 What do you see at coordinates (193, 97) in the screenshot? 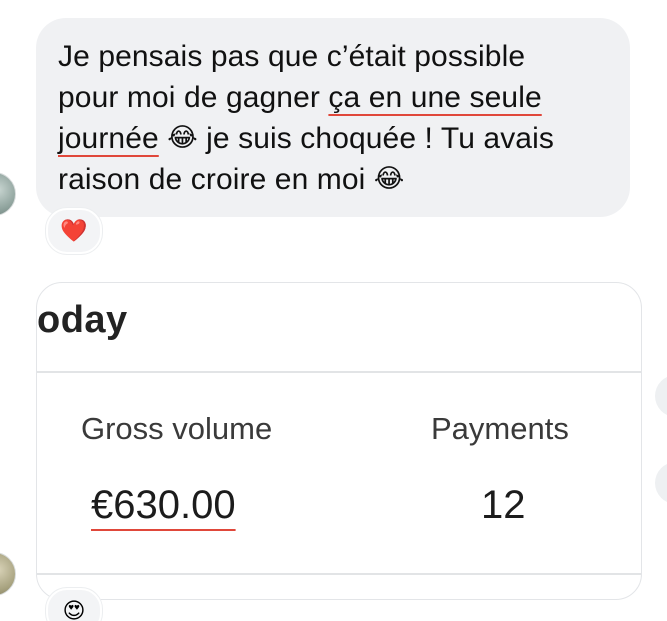
I see `message-text-segment: pour moi de gagner` at bounding box center [193, 97].